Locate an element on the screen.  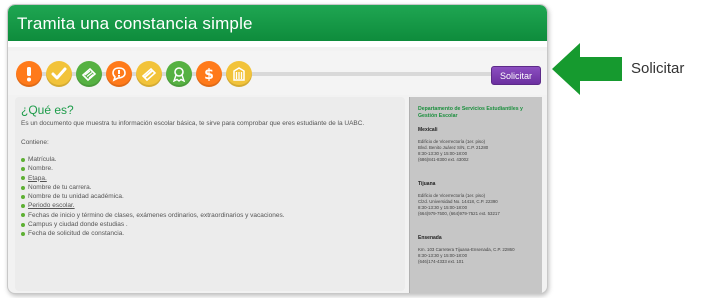
list-item: Campus y ciudad donde estudias . is located at coordinates (153, 224).